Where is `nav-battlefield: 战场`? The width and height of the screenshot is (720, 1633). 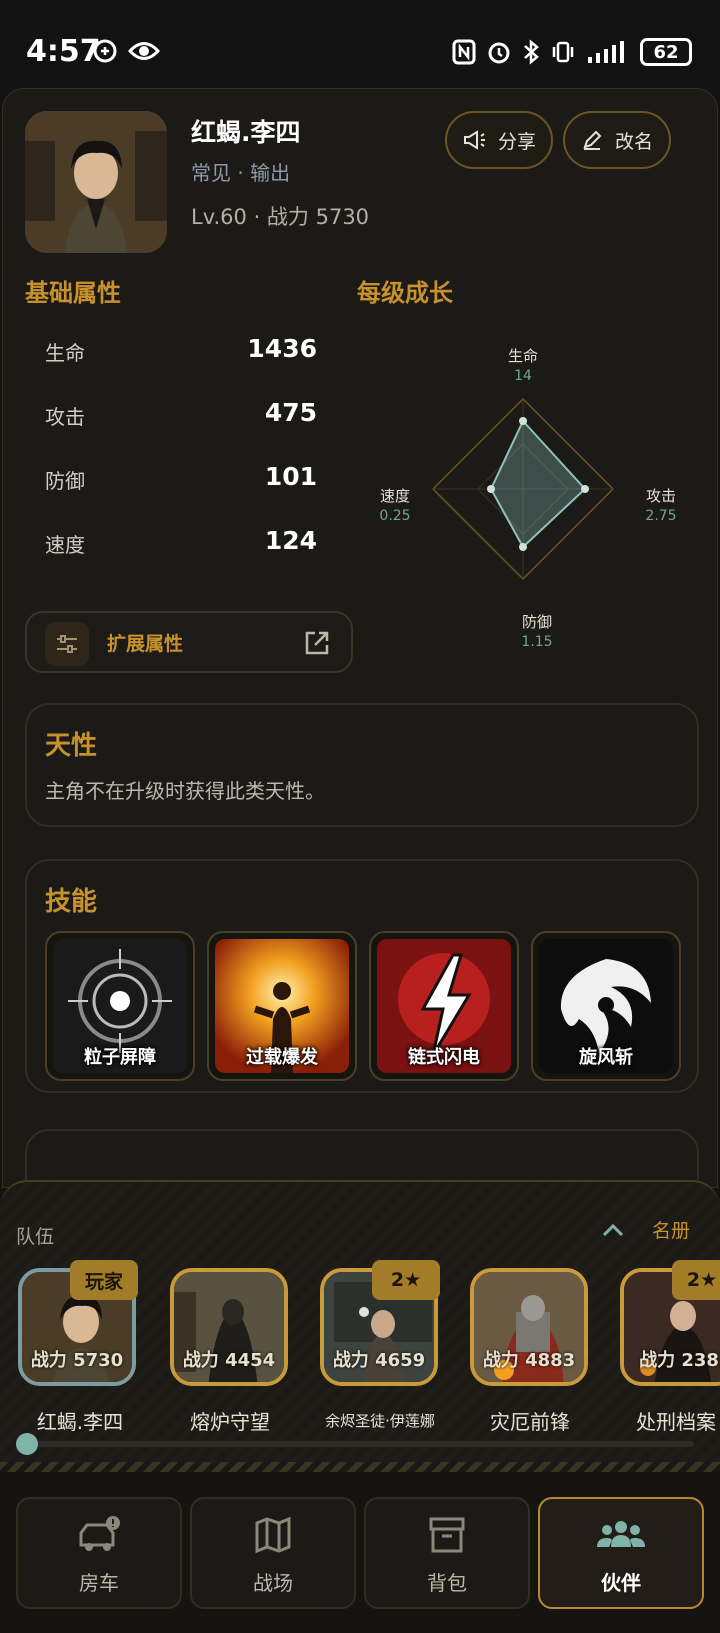
nav-battlefield: 战场 is located at coordinates (273, 1553).